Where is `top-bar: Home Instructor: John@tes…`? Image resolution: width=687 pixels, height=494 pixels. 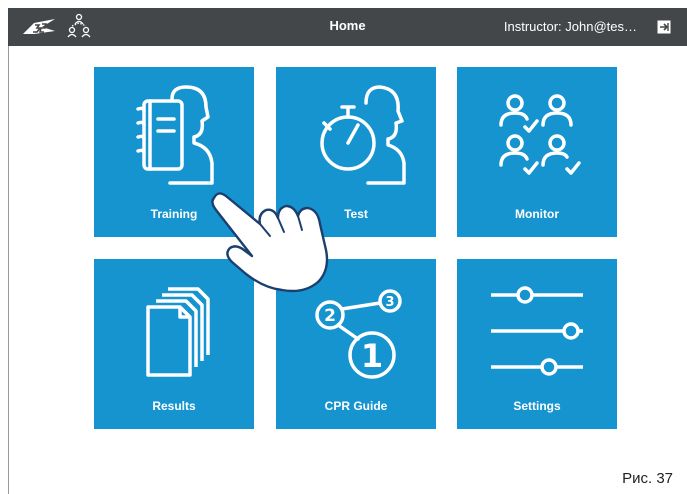 top-bar: Home Instructor: John@tes… is located at coordinates (347, 27).